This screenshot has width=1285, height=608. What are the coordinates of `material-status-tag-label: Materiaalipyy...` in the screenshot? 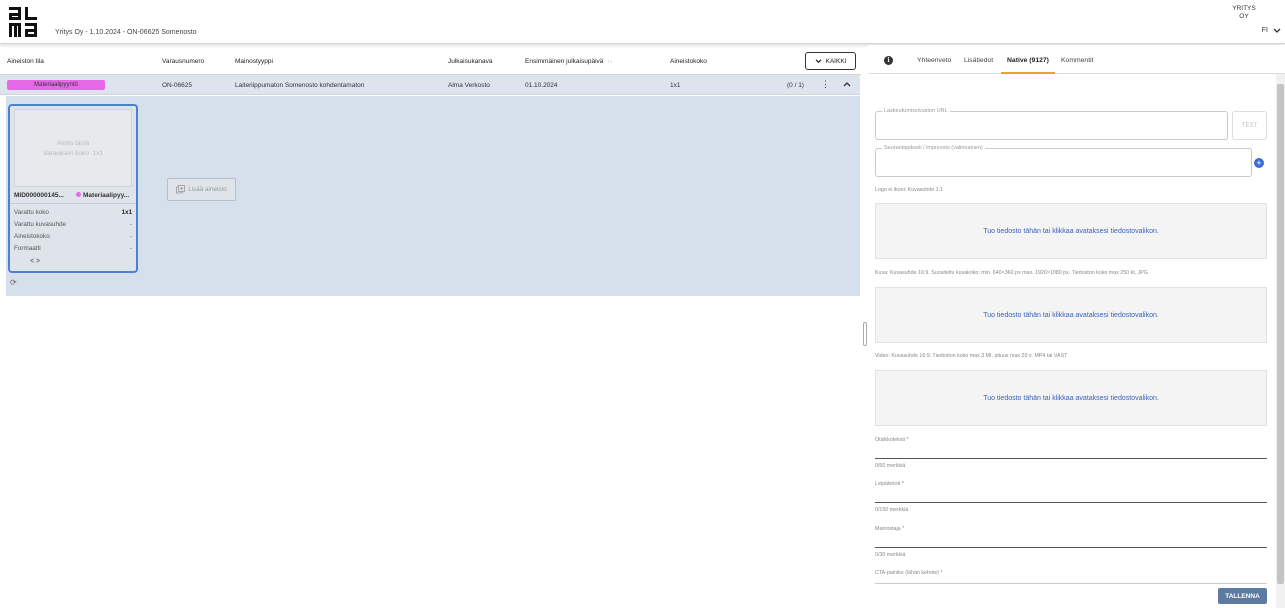 It's located at (106, 195).